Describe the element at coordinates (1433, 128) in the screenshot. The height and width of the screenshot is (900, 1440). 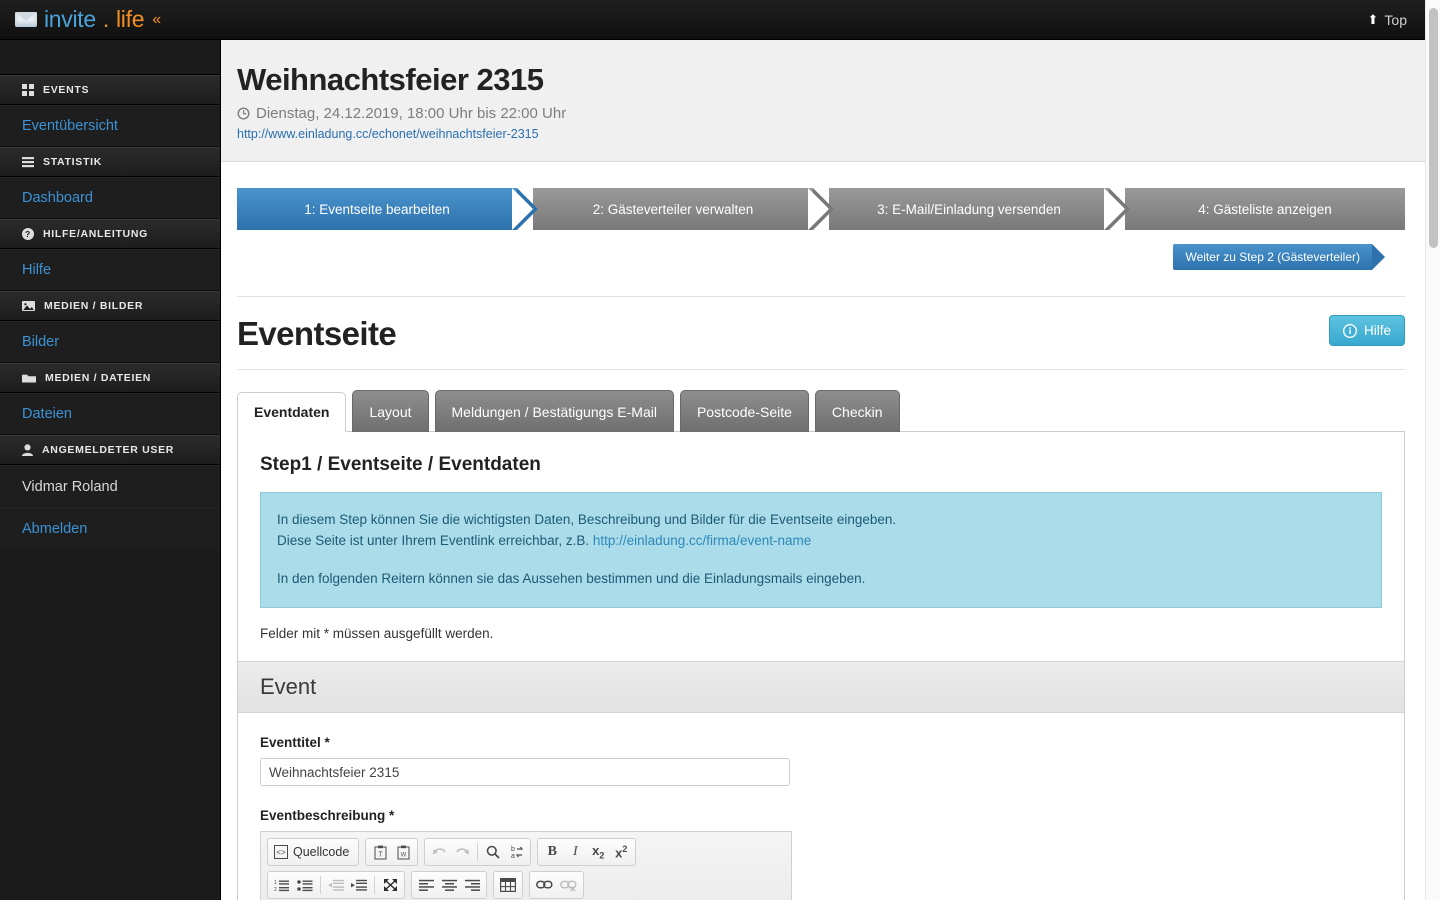
I see `page-scrollbar-thumb` at that location.